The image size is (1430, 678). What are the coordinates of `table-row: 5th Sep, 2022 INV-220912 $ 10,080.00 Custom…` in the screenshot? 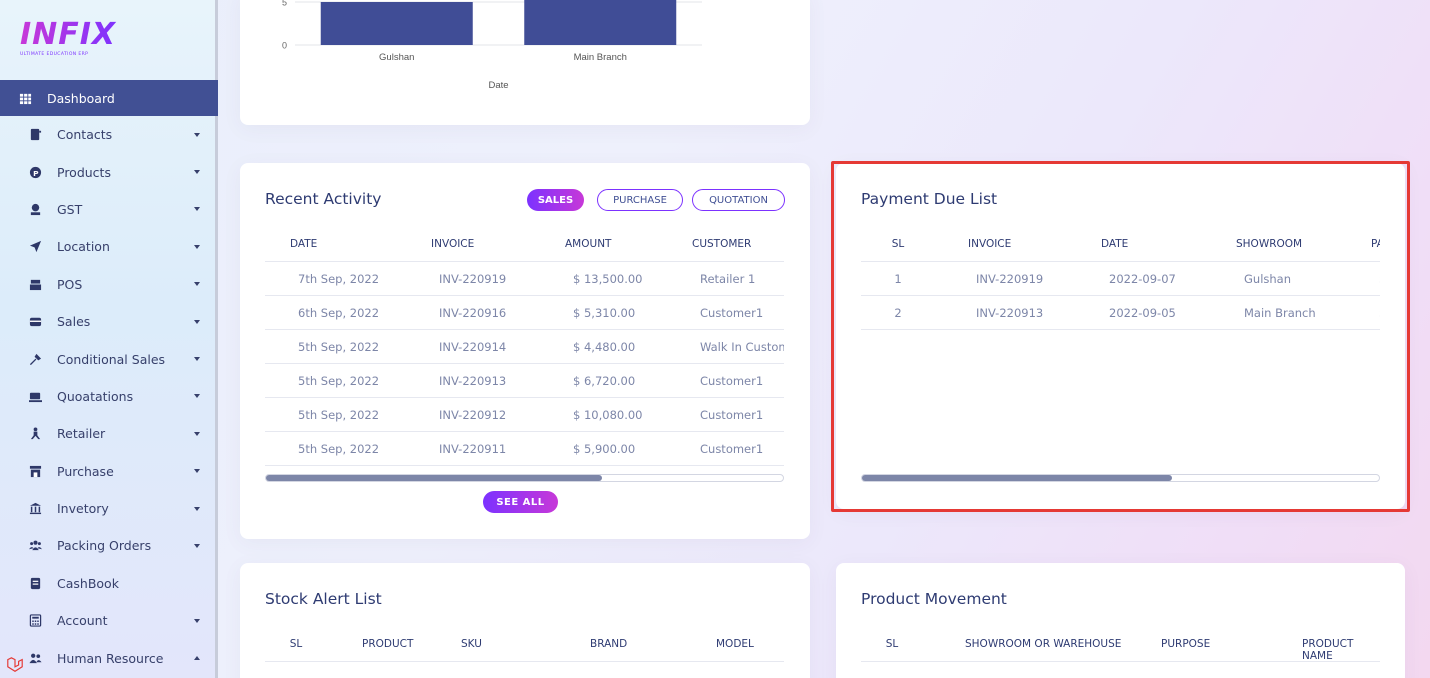 It's located at (524, 415).